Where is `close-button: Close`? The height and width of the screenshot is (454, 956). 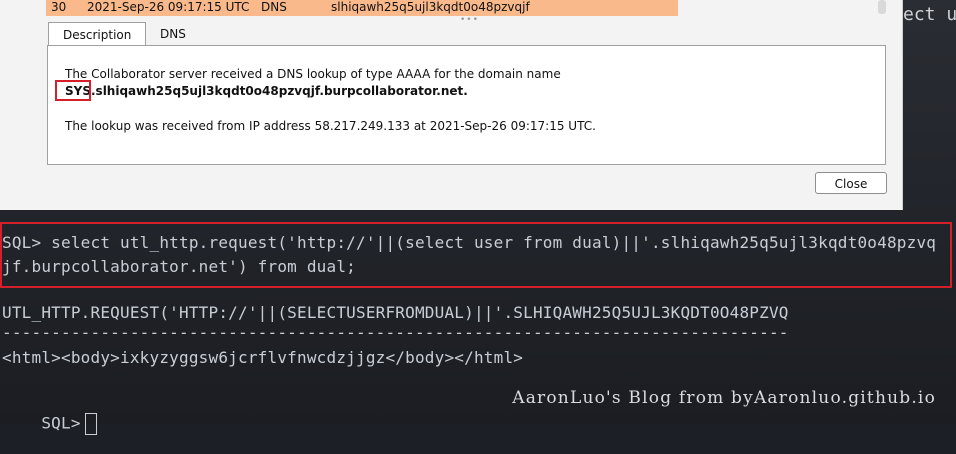
close-button: Close is located at coordinates (851, 183).